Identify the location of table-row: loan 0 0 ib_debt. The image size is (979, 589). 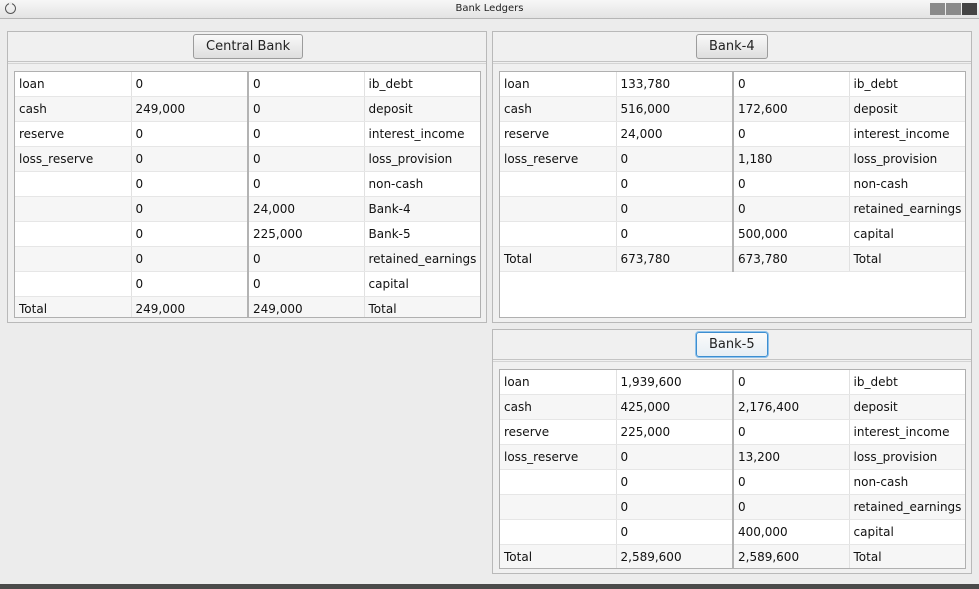
(247, 84).